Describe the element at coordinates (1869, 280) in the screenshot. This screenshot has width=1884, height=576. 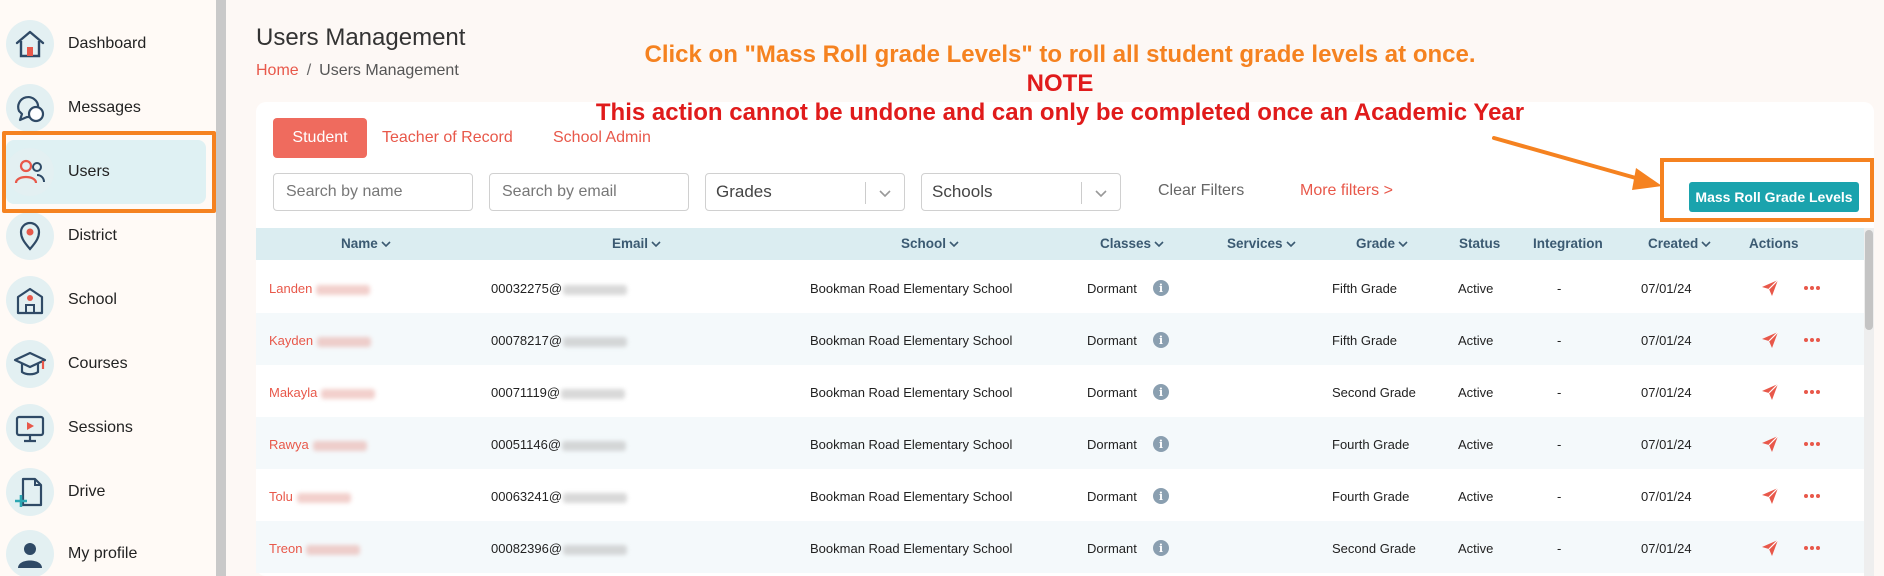
I see `table-scrollbar-thumb` at that location.